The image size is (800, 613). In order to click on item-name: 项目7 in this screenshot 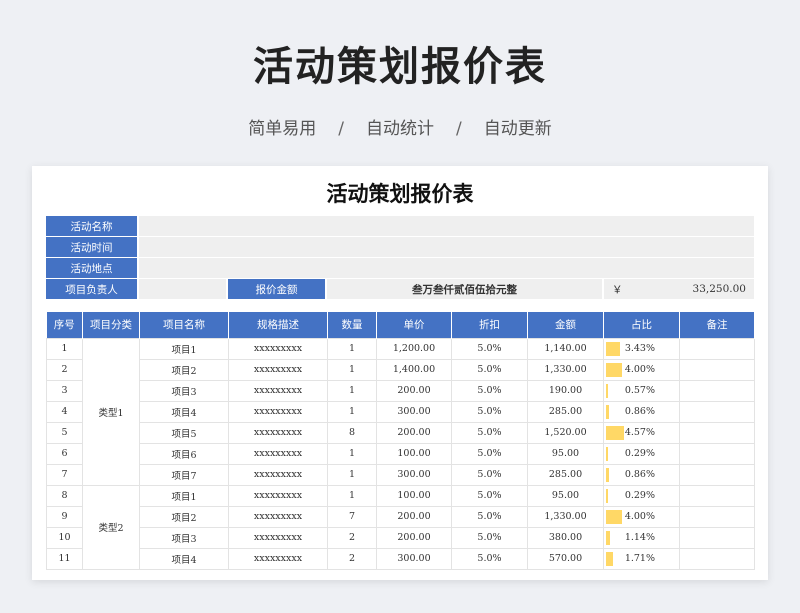, I will do `click(184, 474)`.